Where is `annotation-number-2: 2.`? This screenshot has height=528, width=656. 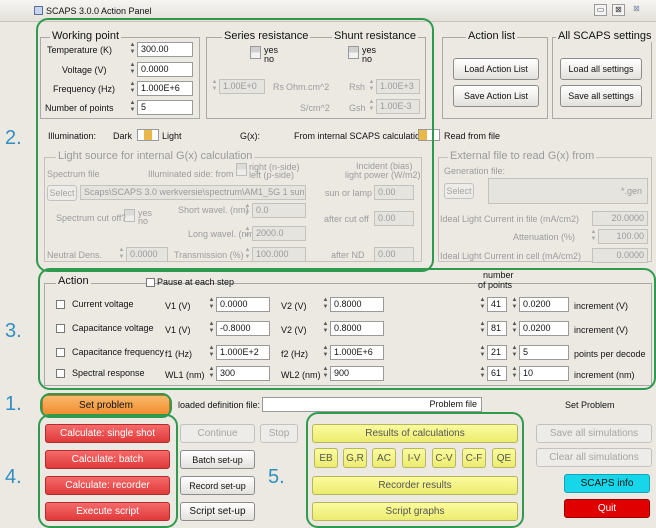
annotation-number-2: 2. is located at coordinates (13, 138).